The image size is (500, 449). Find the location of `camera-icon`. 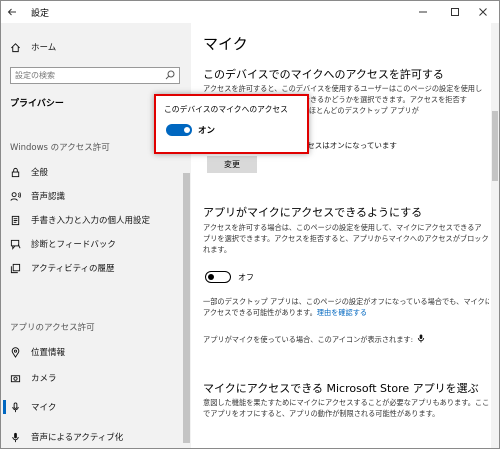

camera-icon is located at coordinates (15, 378).